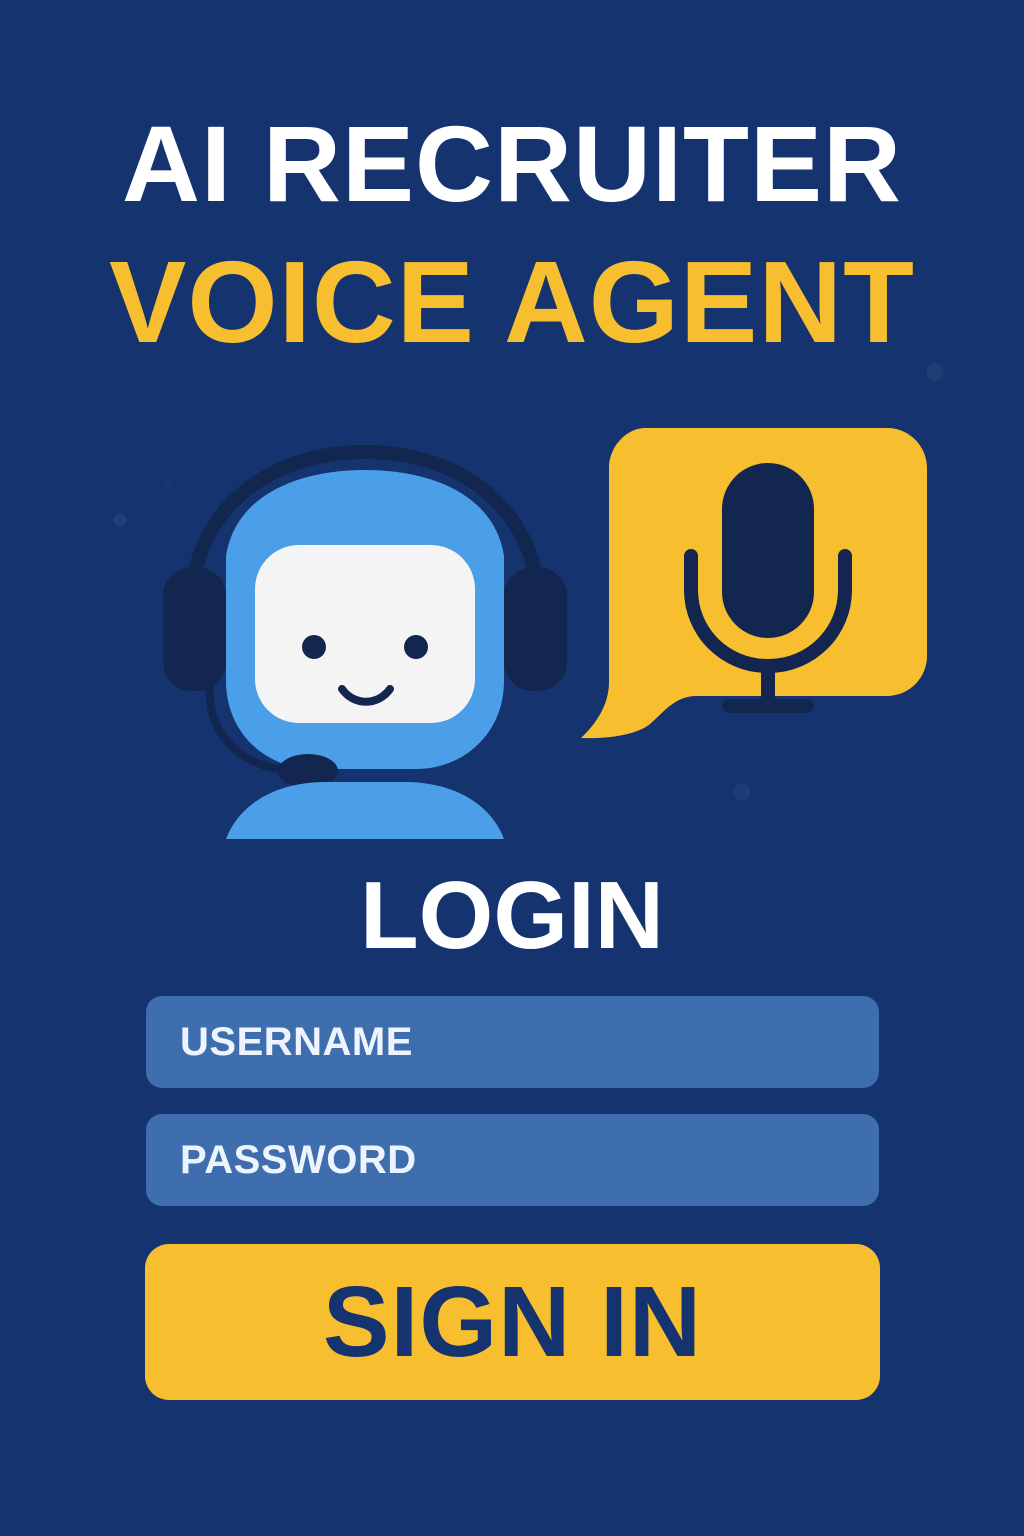  I want to click on voice-speech-bubble, so click(755, 587).